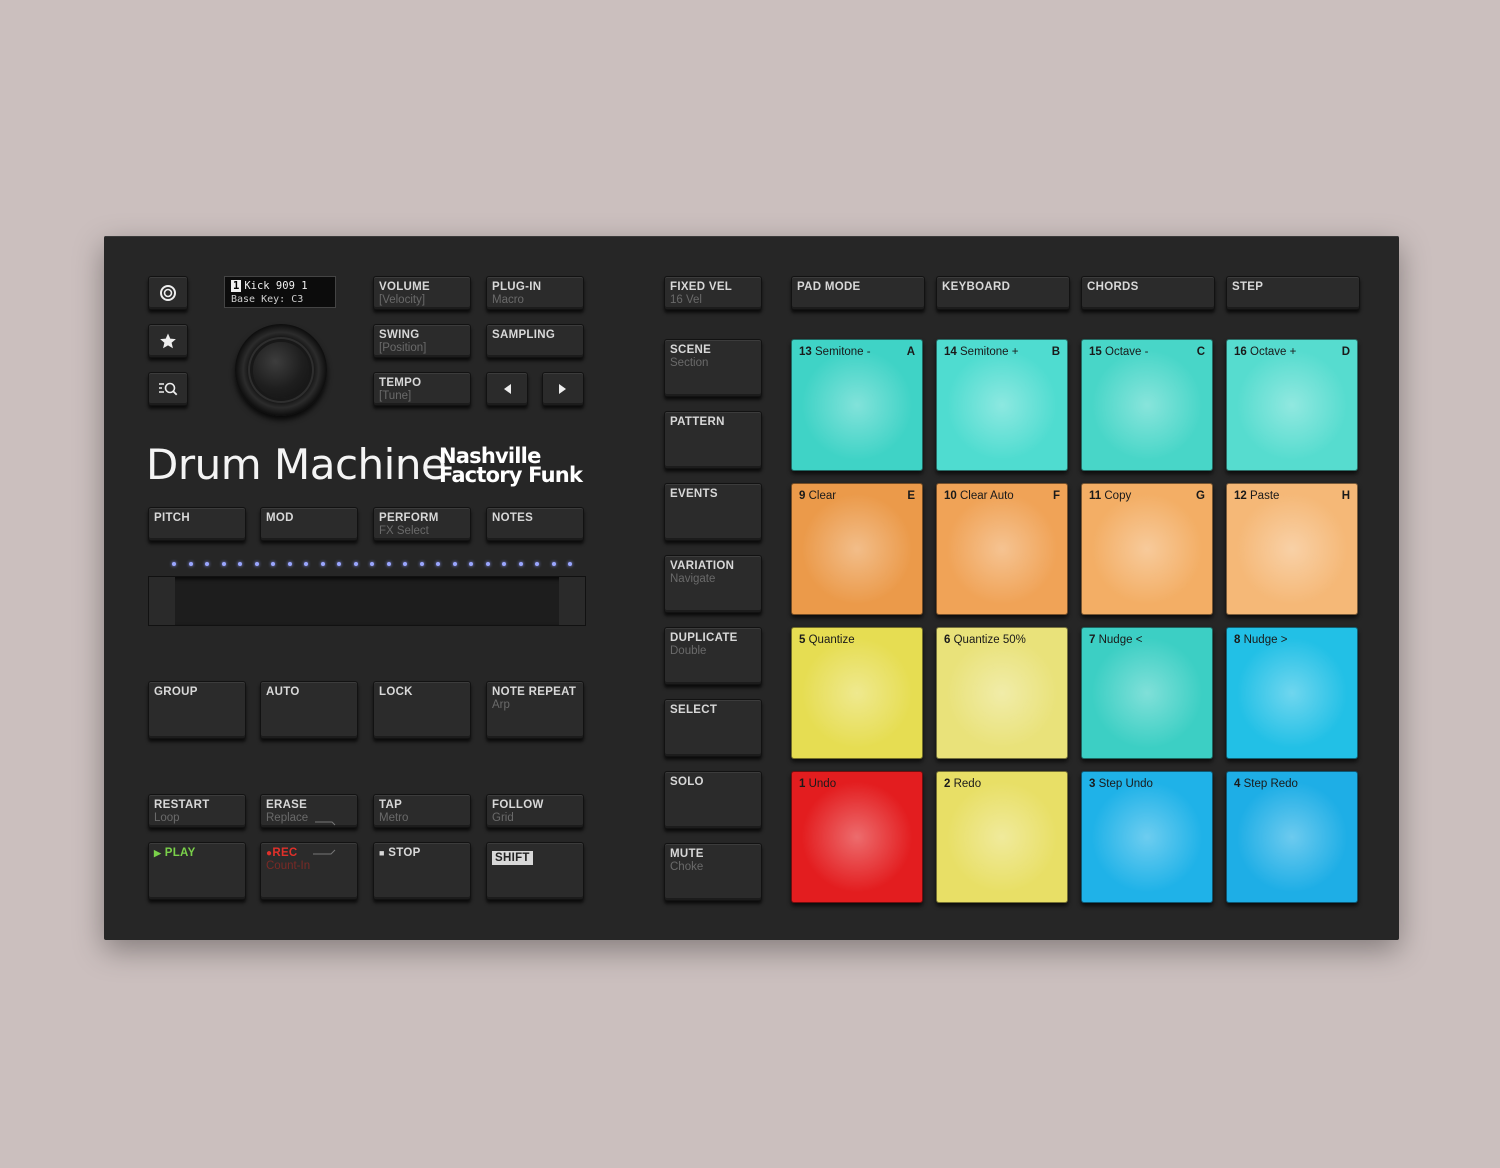 This screenshot has width=1500, height=1168. What do you see at coordinates (422, 389) in the screenshot?
I see `tempo-button: TEMPO [Tune]` at bounding box center [422, 389].